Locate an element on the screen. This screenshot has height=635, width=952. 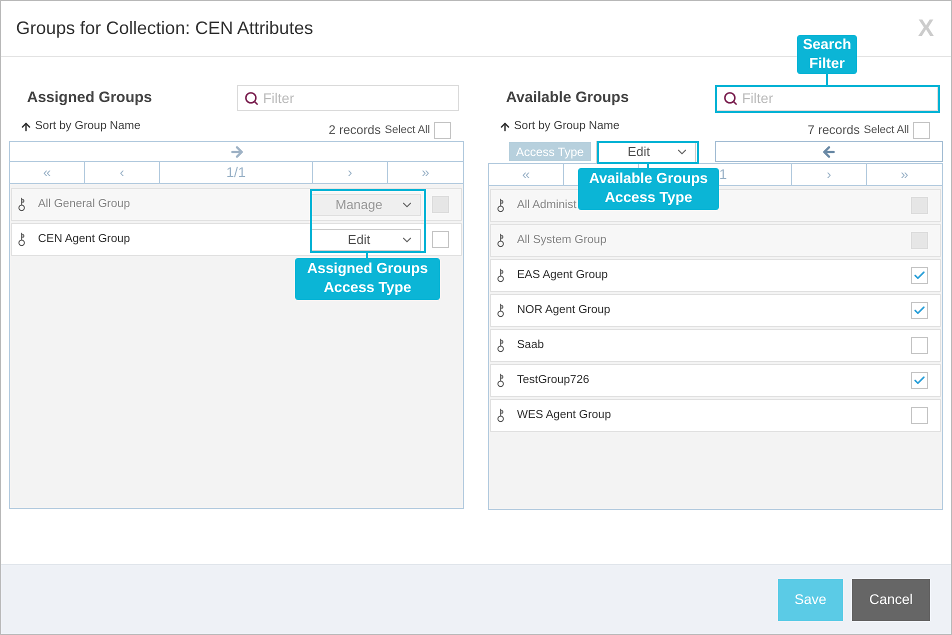
callout-tooltip: Search Filter is located at coordinates (827, 54).